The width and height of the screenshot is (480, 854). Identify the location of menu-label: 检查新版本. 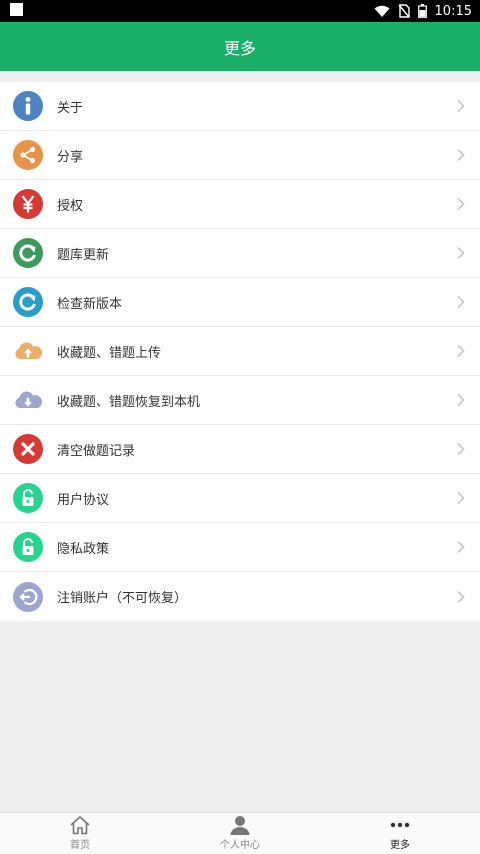
(90, 304).